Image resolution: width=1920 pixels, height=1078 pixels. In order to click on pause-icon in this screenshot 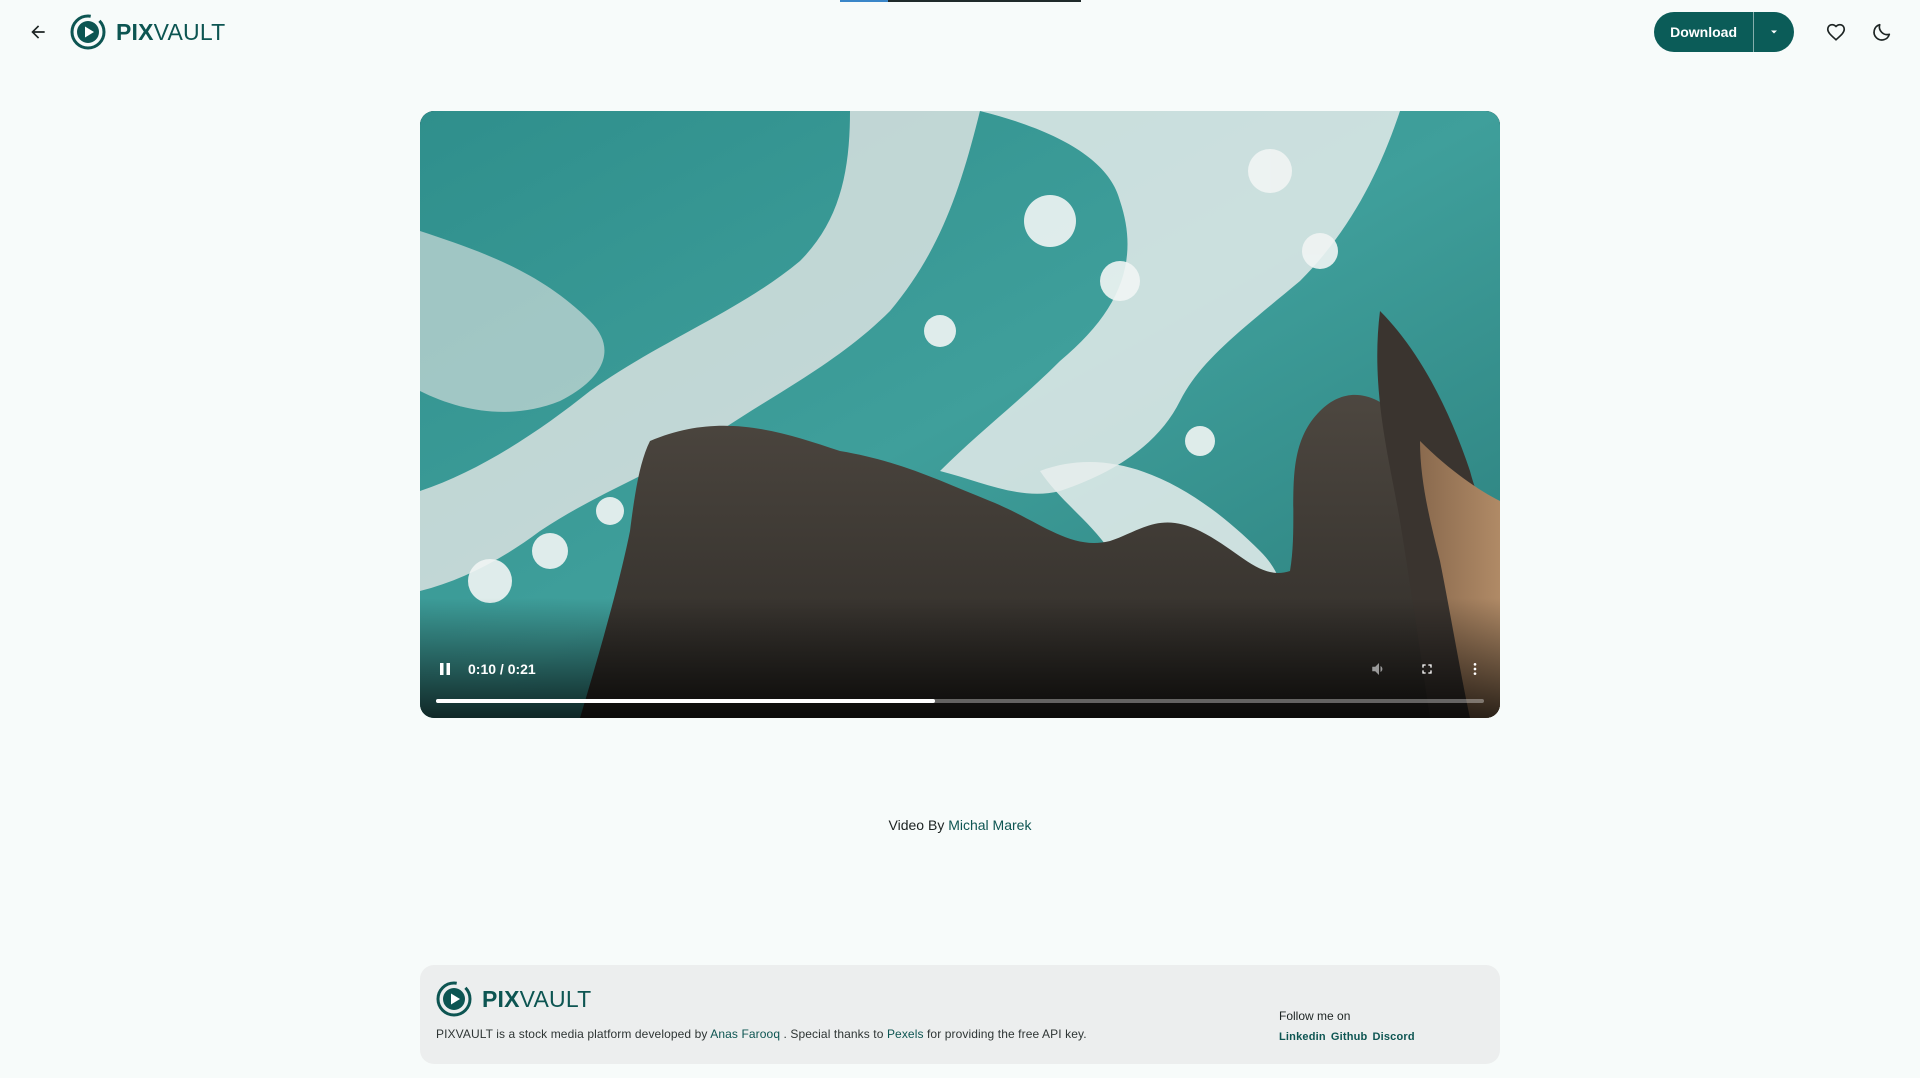, I will do `click(445, 669)`.